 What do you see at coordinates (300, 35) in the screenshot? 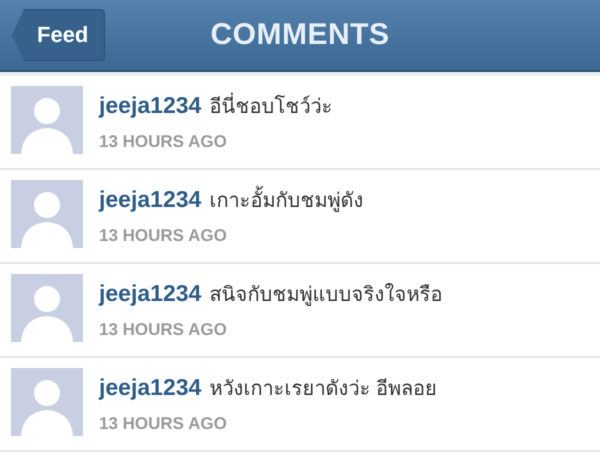
I see `screen-title: COMMENTS` at bounding box center [300, 35].